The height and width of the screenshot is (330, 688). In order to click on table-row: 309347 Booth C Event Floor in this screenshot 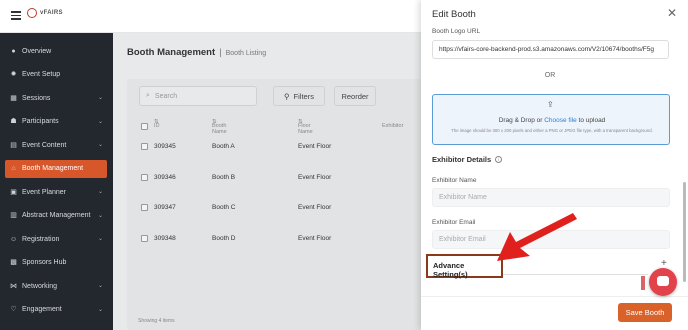, I will do `click(297, 208)`.